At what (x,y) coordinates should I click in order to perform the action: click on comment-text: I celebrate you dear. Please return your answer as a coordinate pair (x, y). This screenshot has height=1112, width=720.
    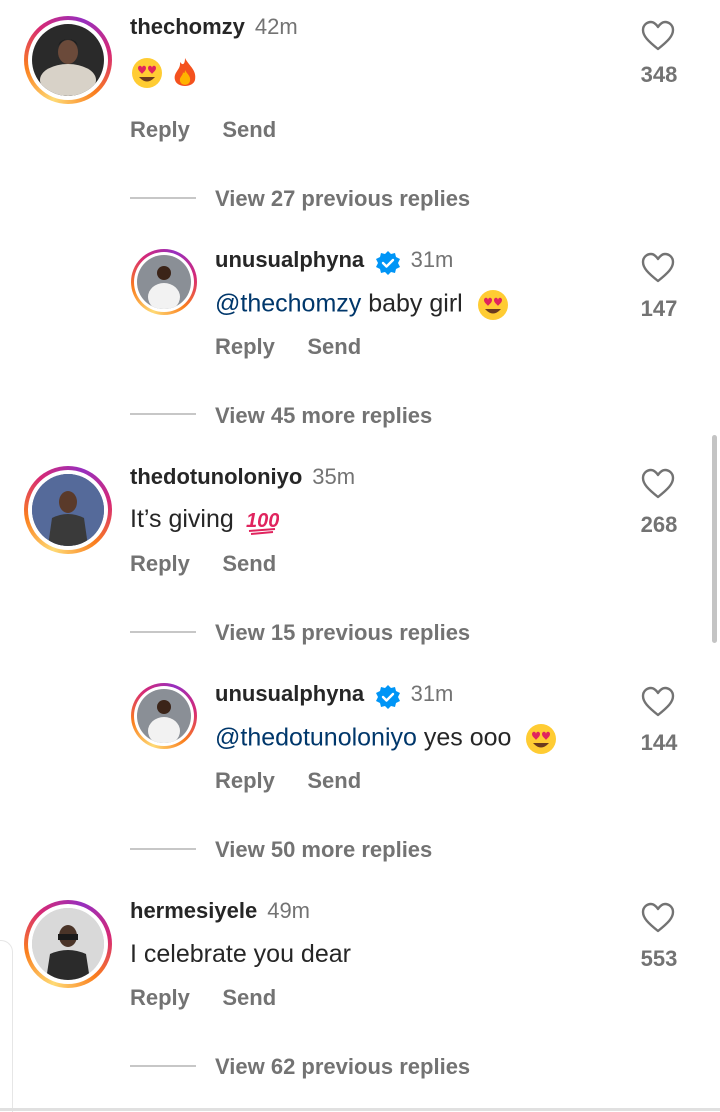
    Looking at the image, I should click on (240, 954).